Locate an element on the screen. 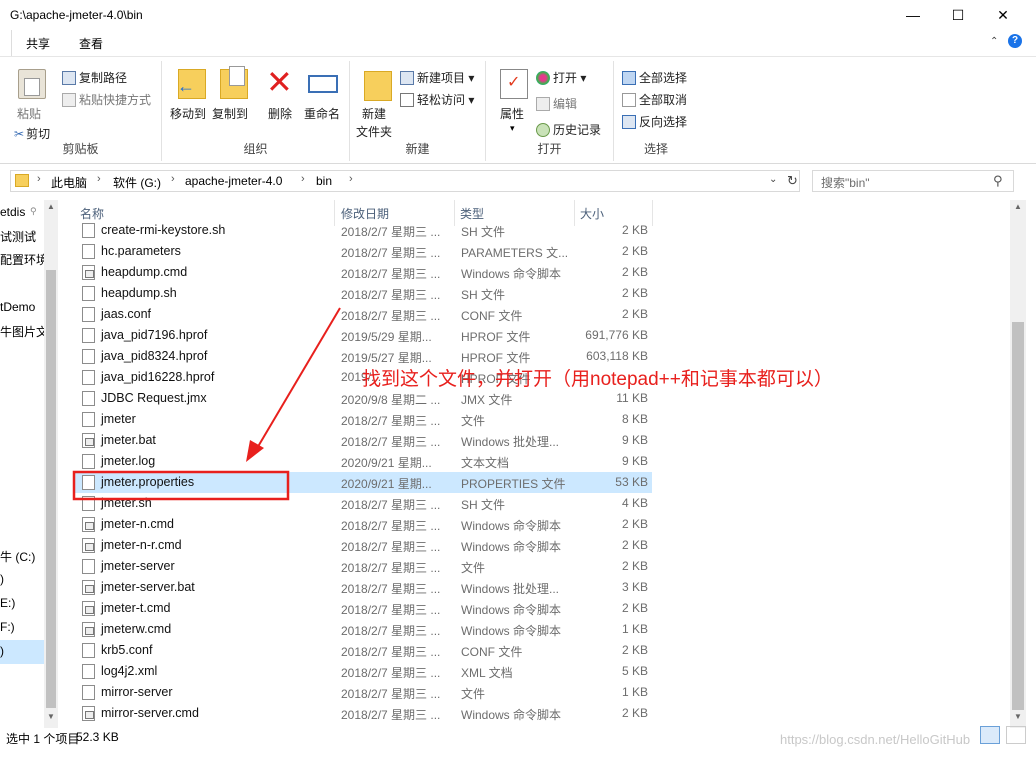  watermark: https://blog.csdn.net/HelloGitHub is located at coordinates (875, 739).